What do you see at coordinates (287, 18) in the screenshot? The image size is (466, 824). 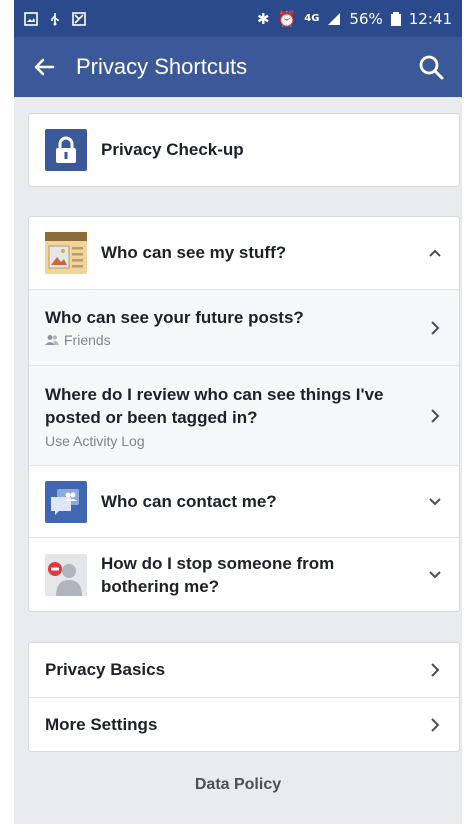 I see `alarm-icon: ⏰` at bounding box center [287, 18].